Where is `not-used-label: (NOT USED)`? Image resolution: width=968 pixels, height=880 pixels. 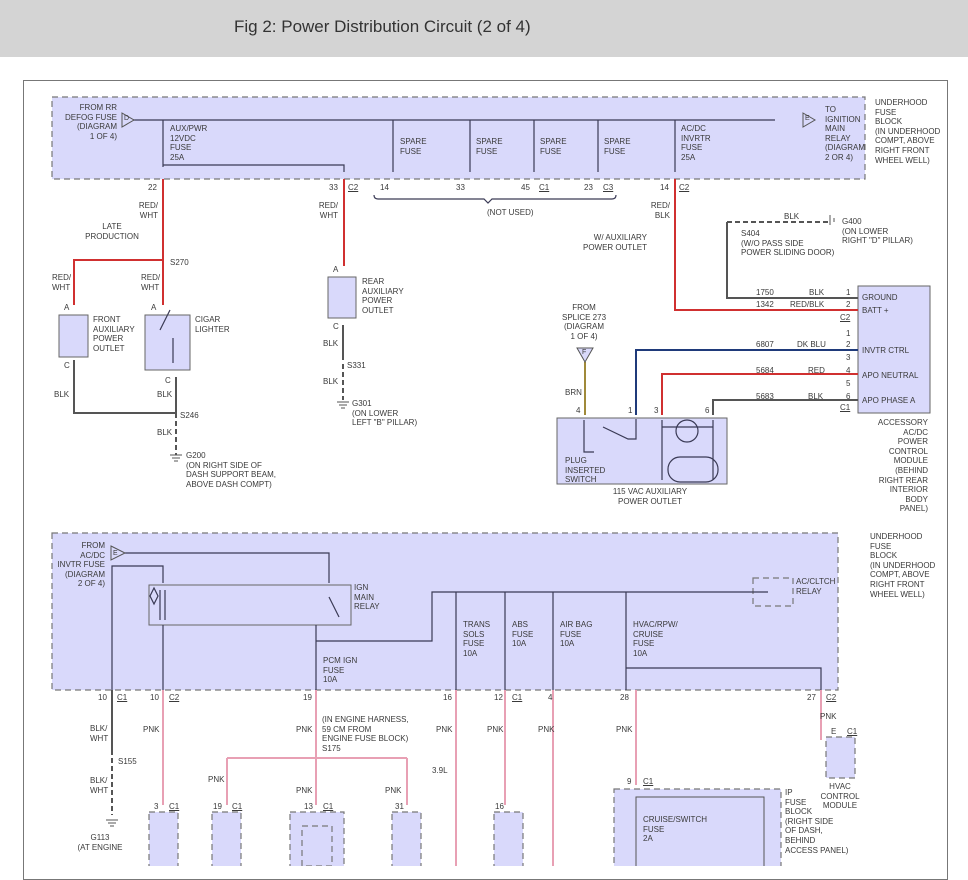 not-used-label: (NOT USED) is located at coordinates (510, 212).